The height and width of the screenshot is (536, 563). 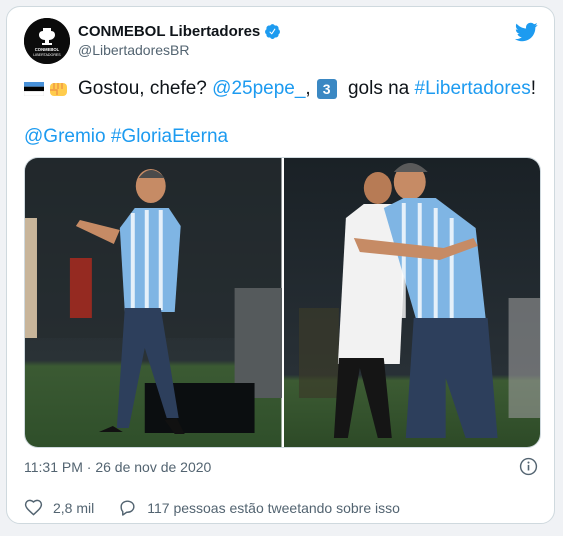 I want to click on estonia-flag-icon, so click(x=34, y=89).